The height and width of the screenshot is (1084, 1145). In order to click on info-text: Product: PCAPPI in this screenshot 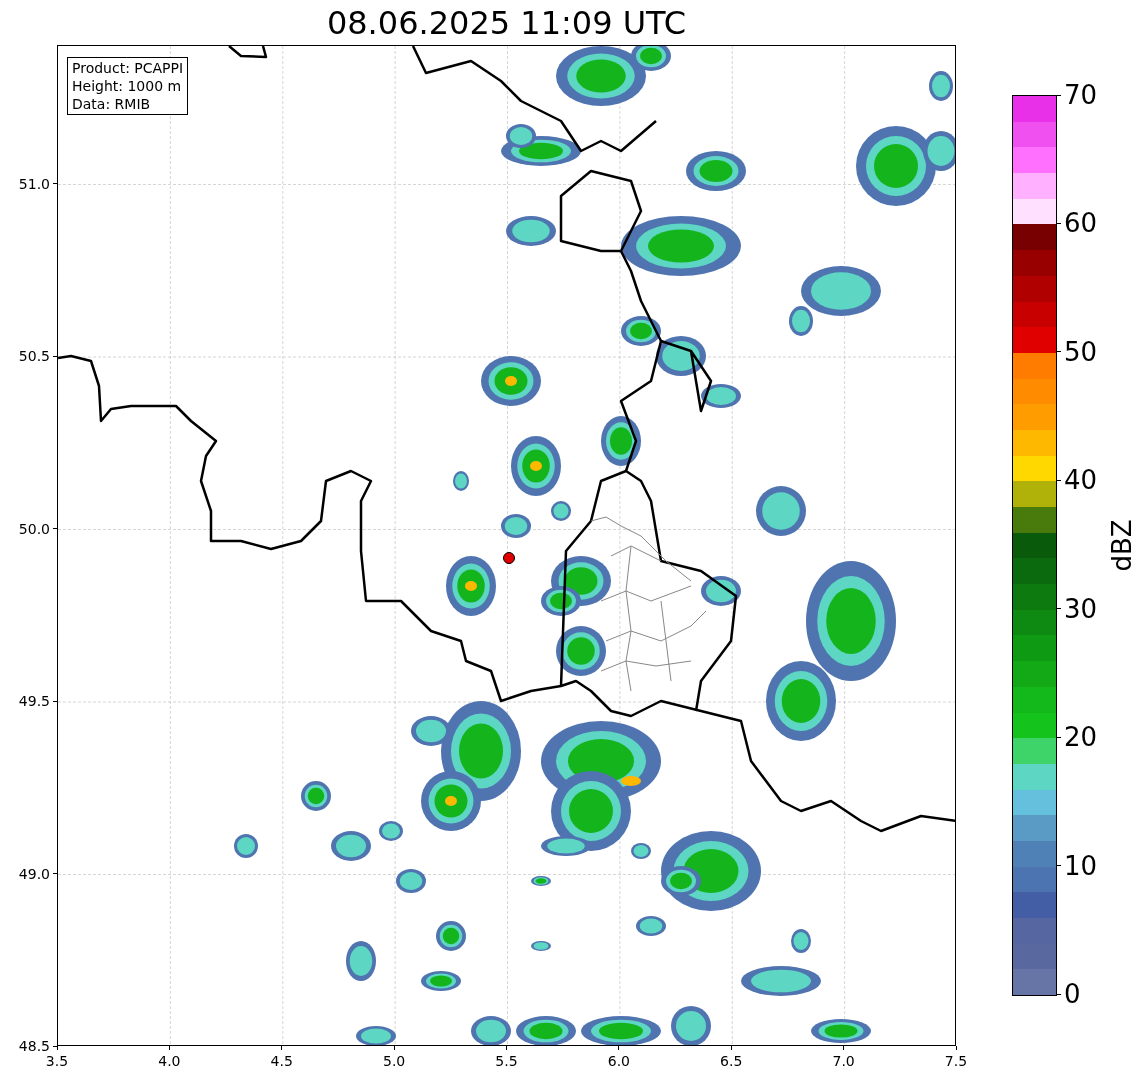, I will do `click(128, 68)`.